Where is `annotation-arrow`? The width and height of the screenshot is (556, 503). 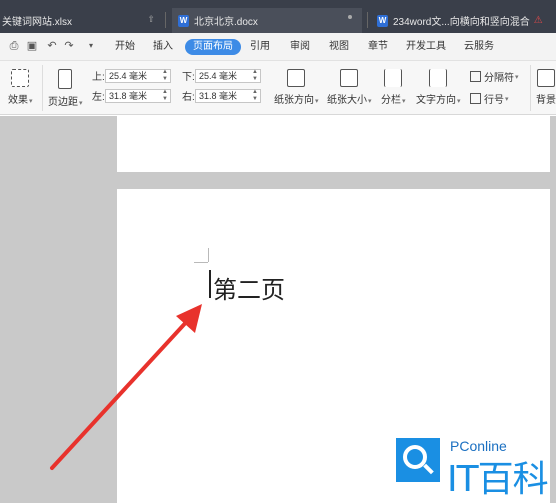
annotation-arrow is located at coordinates (126, 387).